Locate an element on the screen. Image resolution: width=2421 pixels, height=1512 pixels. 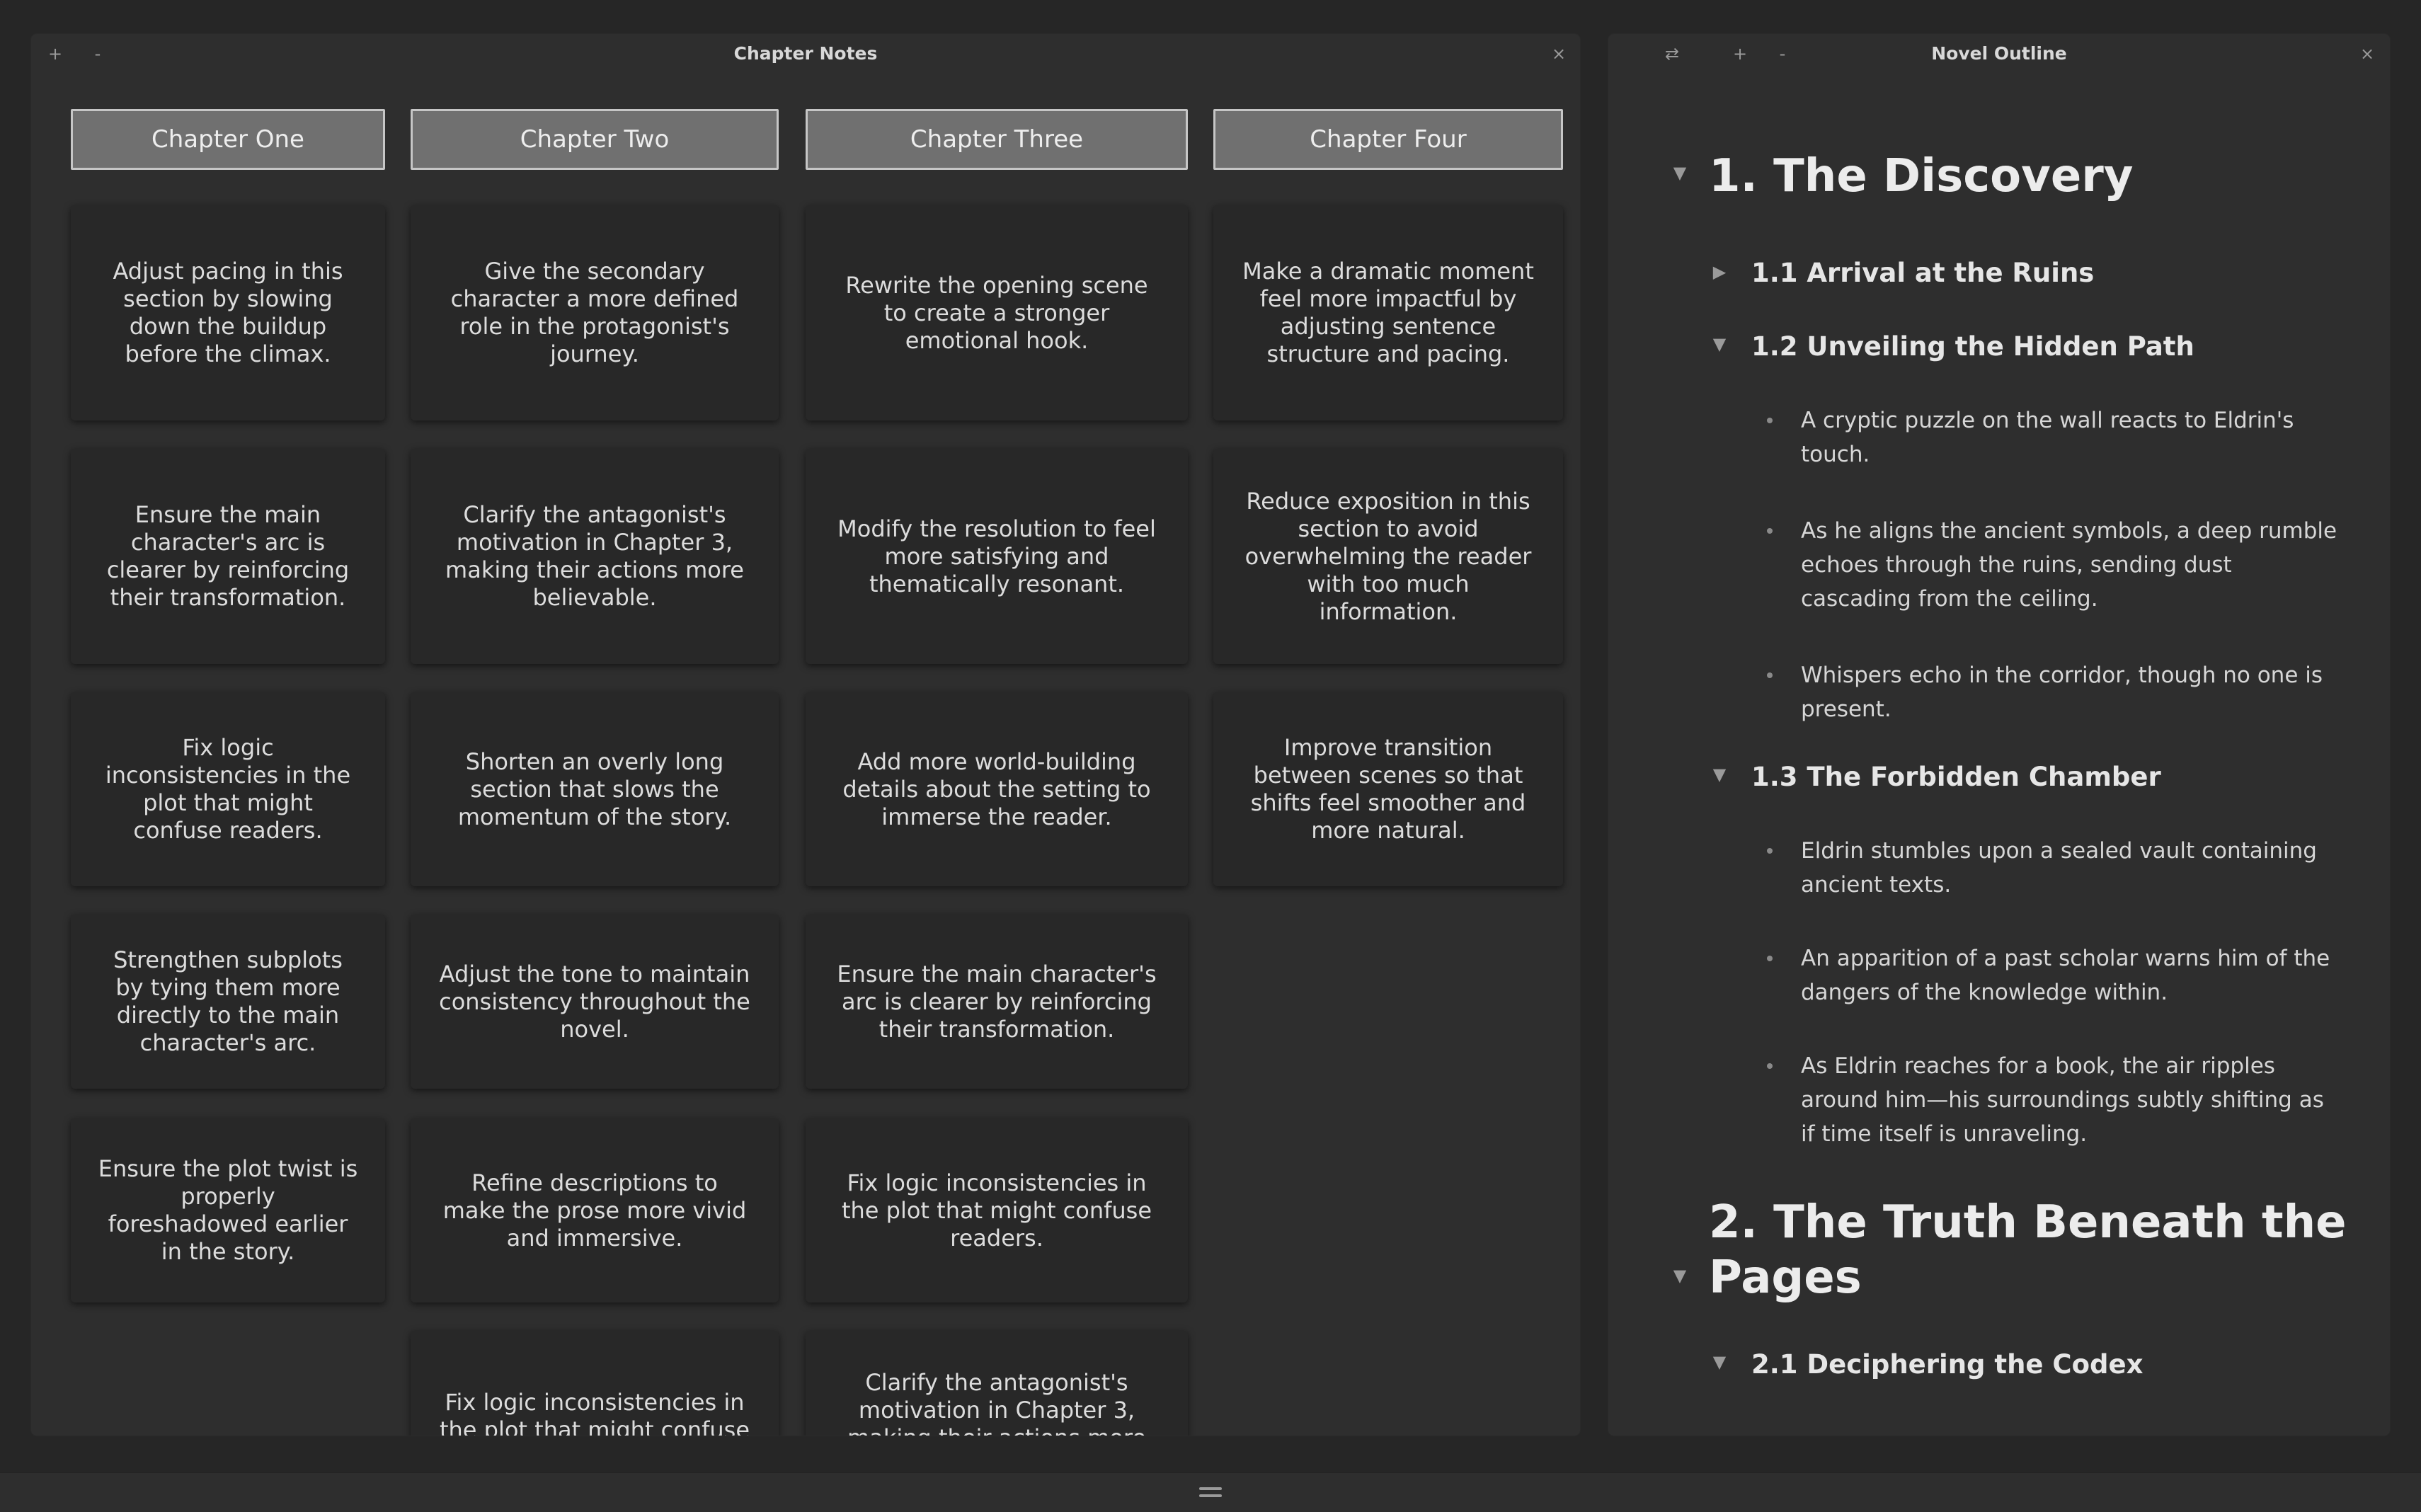
add-column-button: + is located at coordinates (55, 54).